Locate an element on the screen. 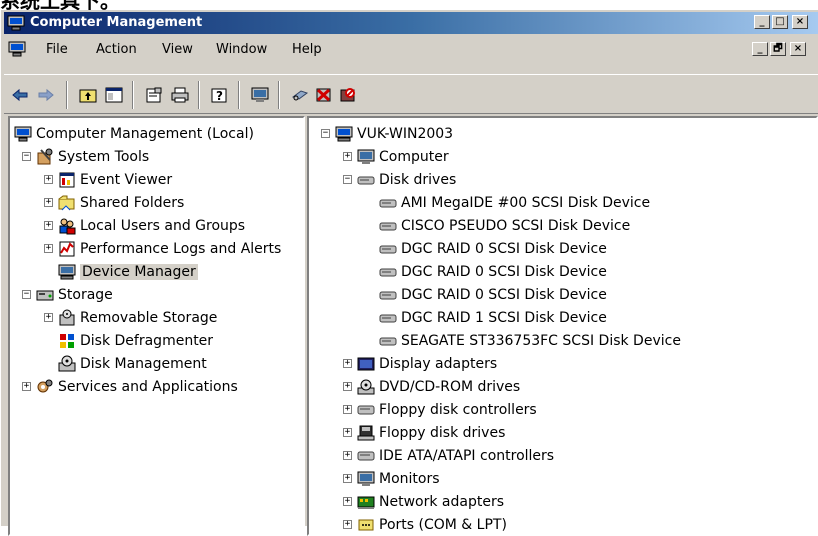 The height and width of the screenshot is (536, 818). tree-node: Floppy disk drives is located at coordinates (431, 432).